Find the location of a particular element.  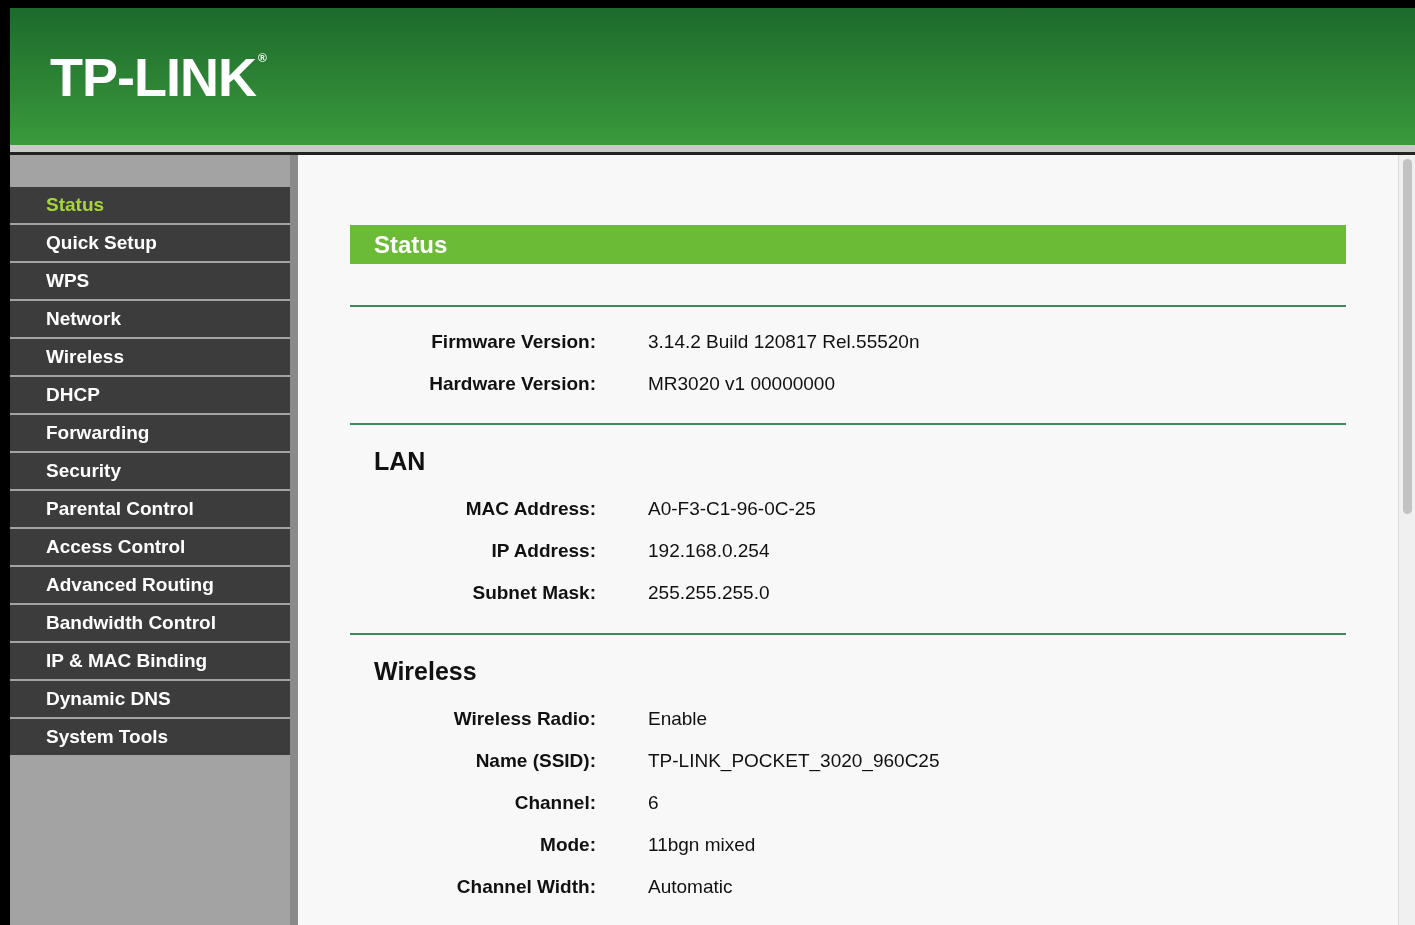

sidebar-item: Security is located at coordinates (150, 471).